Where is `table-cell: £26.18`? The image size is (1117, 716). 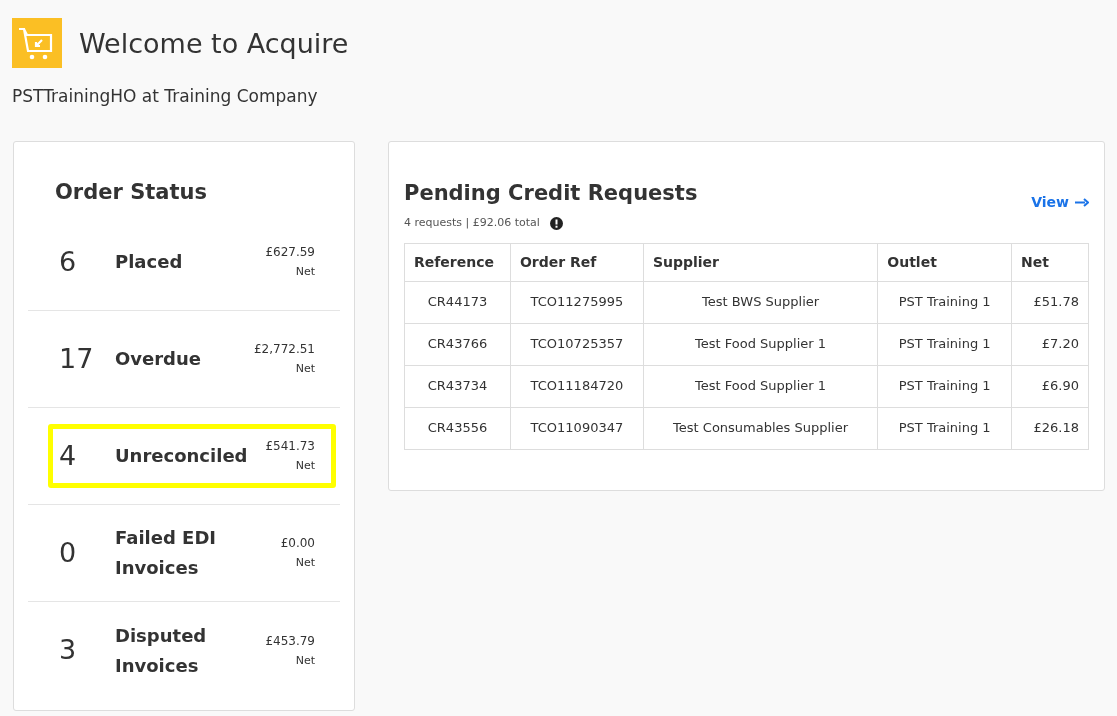
table-cell: £26.18 is located at coordinates (1050, 428).